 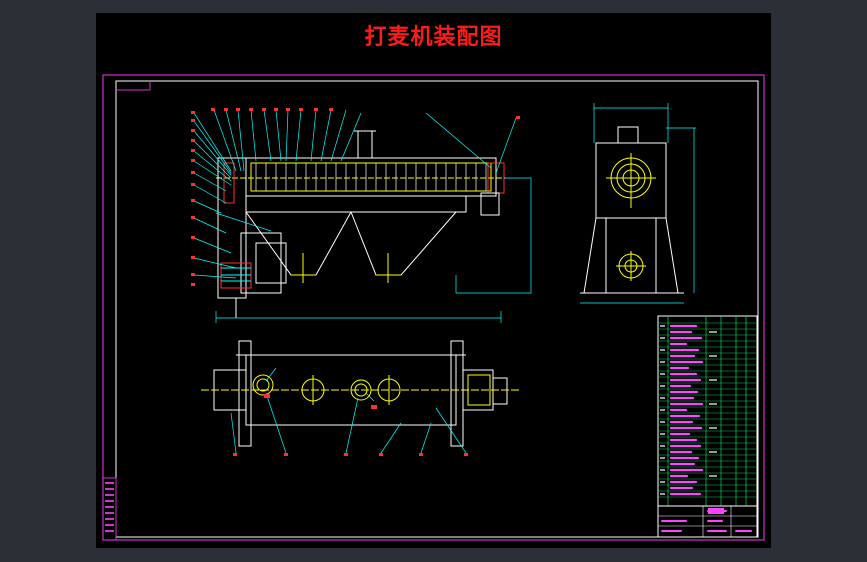 I want to click on top-view, so click(x=361, y=393).